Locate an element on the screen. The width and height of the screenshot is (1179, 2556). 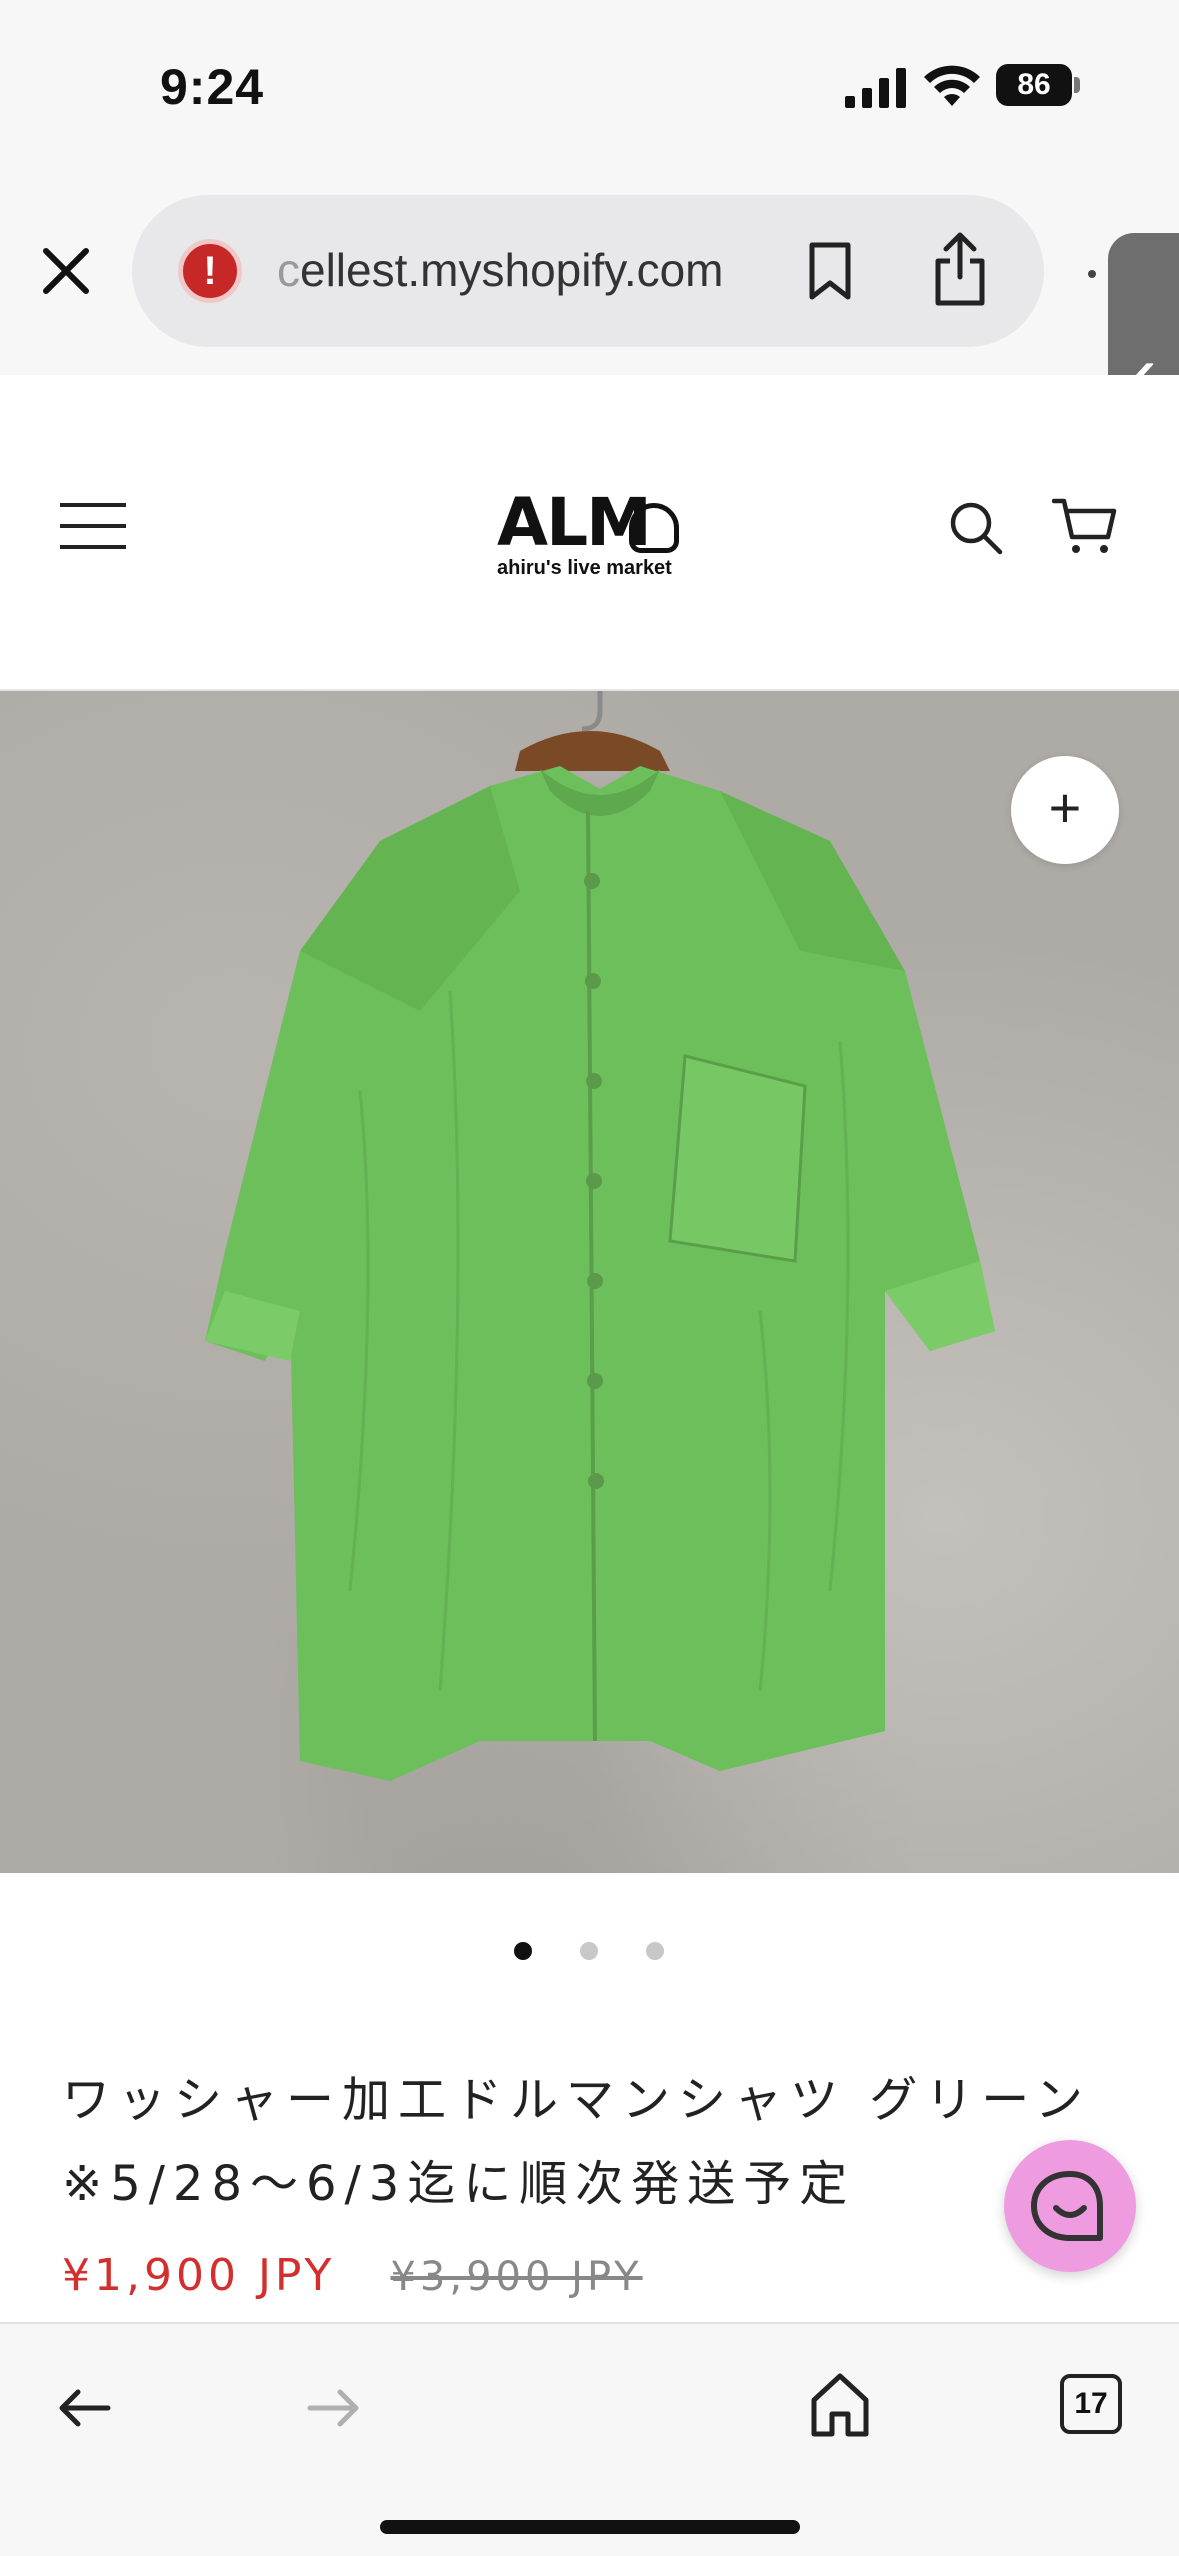
warning-icon: ! is located at coordinates (210, 271).